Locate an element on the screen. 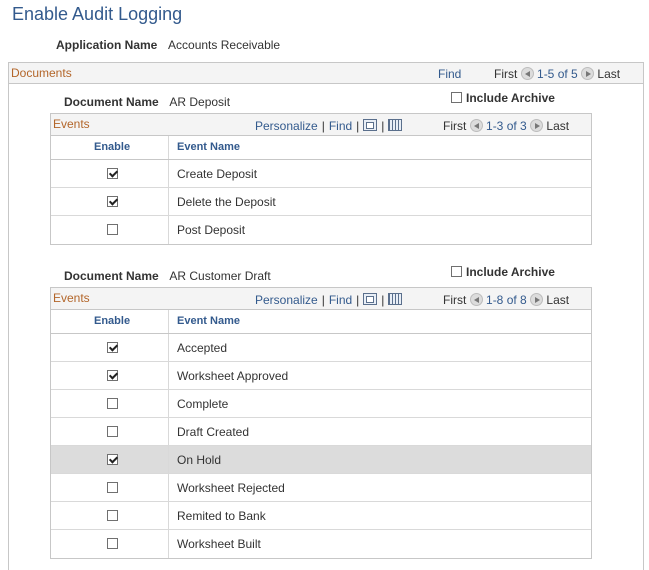 This screenshot has height=570, width=649. event-name: Worksheet Rejected is located at coordinates (231, 488).